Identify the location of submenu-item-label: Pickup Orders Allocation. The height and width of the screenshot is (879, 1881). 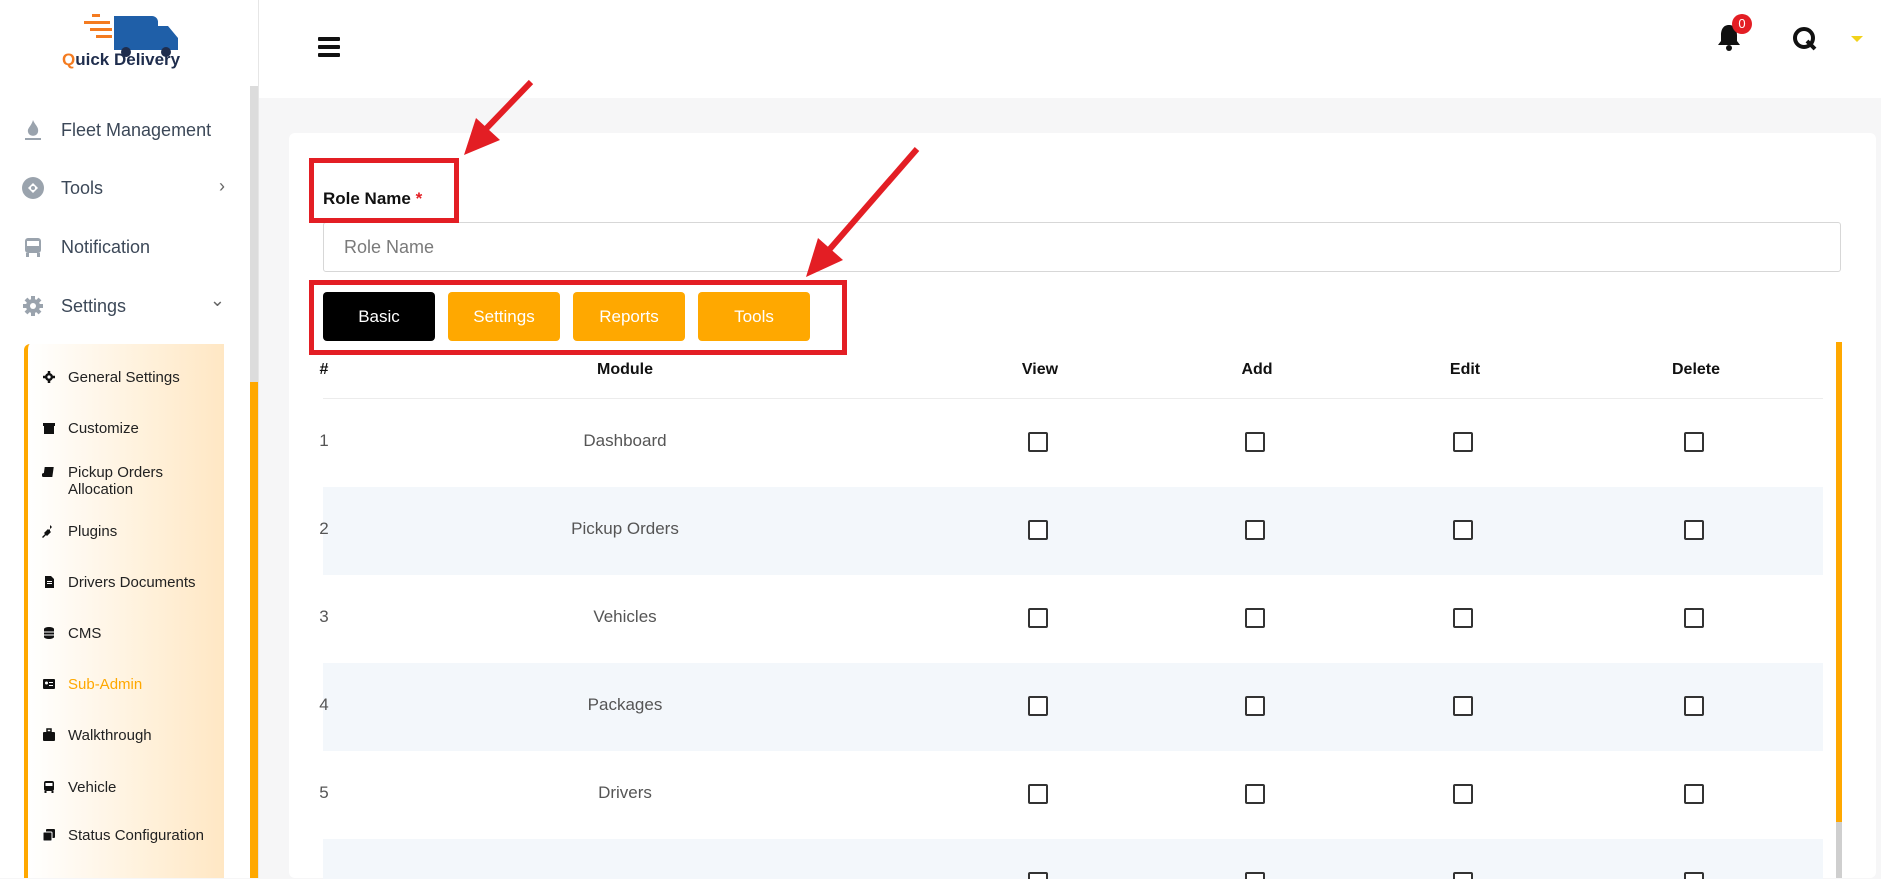
(116, 481).